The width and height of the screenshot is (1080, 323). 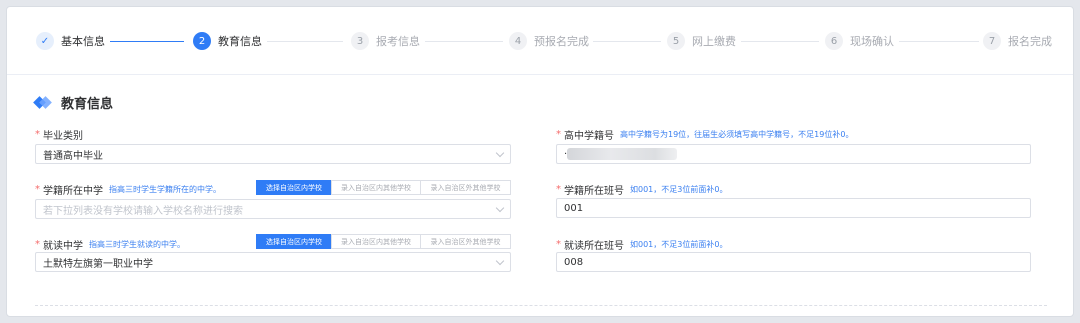 What do you see at coordinates (594, 191) in the screenshot?
I see `label-text: 学籍所在班号` at bounding box center [594, 191].